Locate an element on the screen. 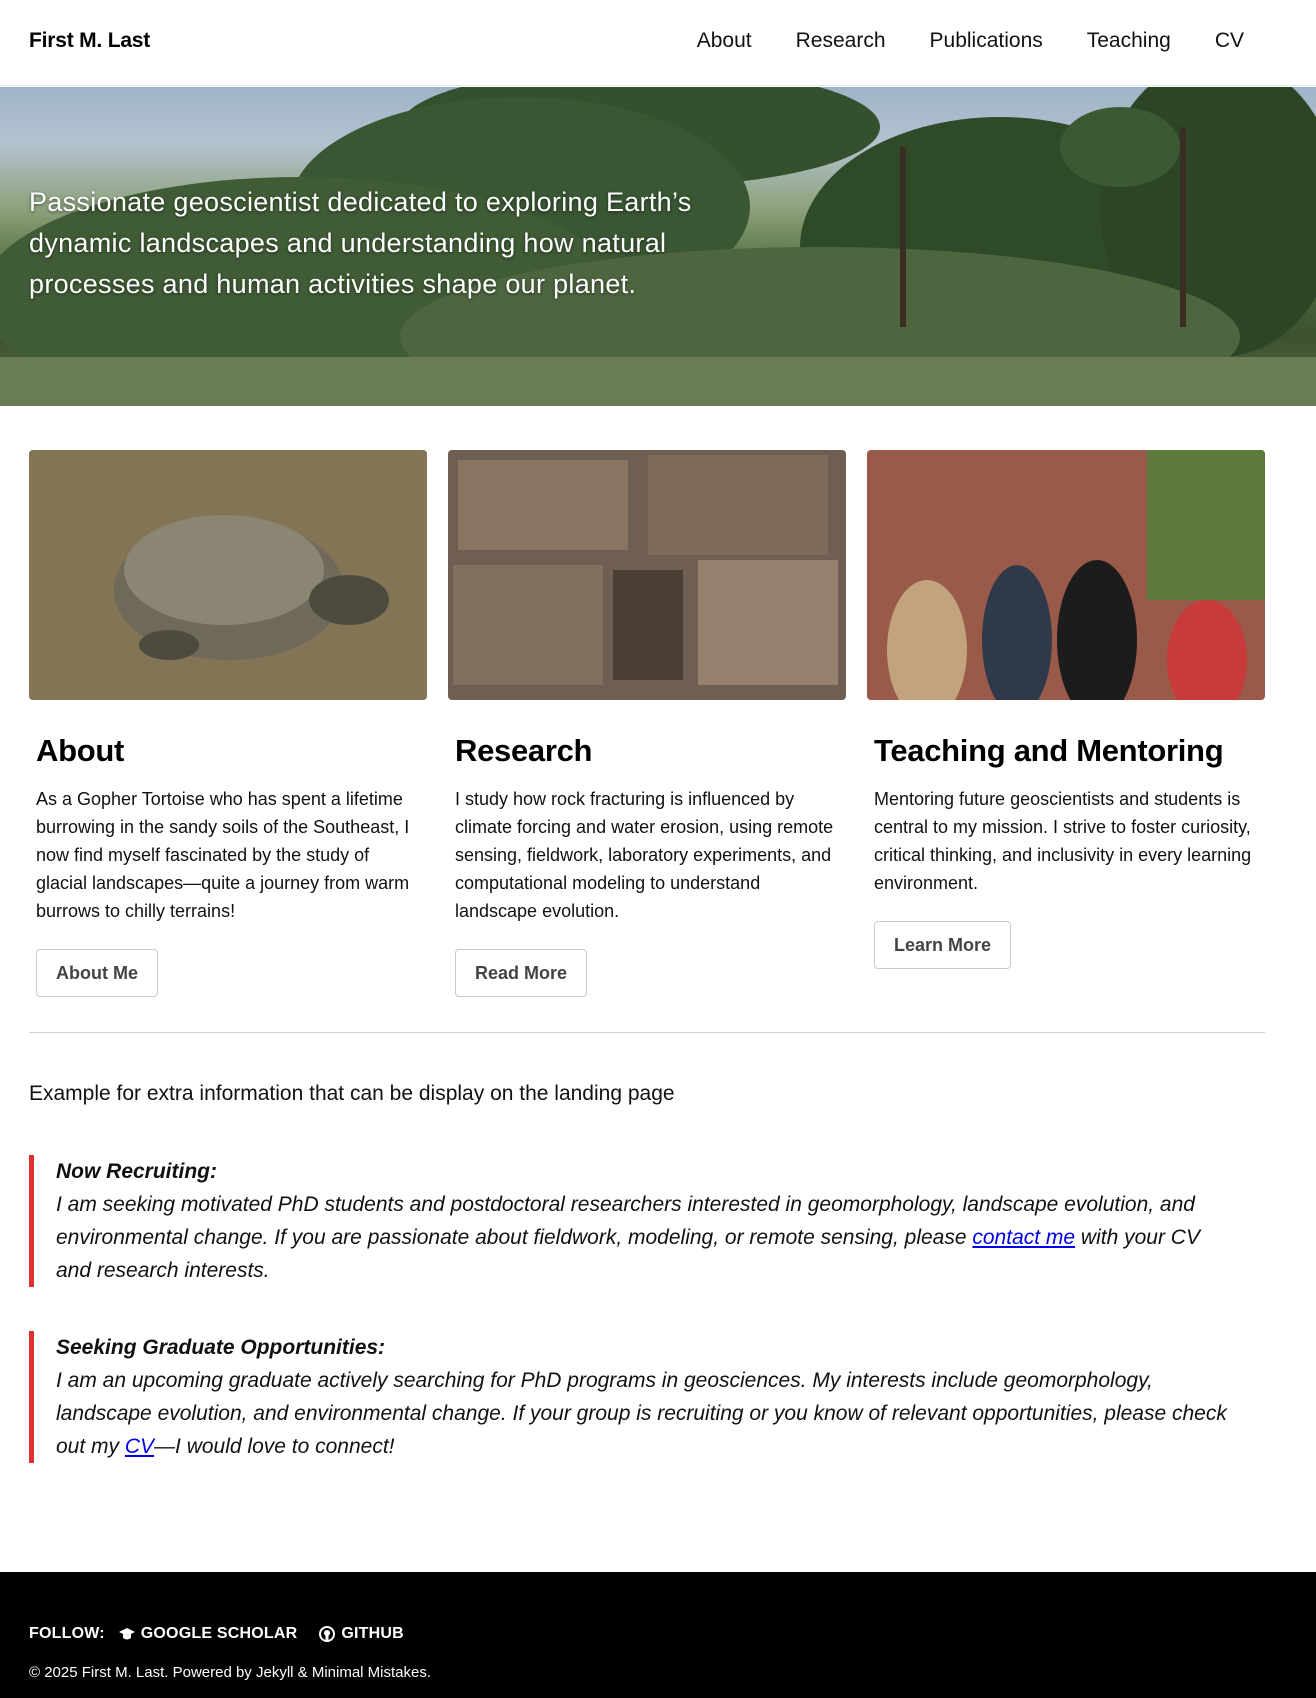 Image resolution: width=1316 pixels, height=1698 pixels. card-title: About is located at coordinates (80, 750).